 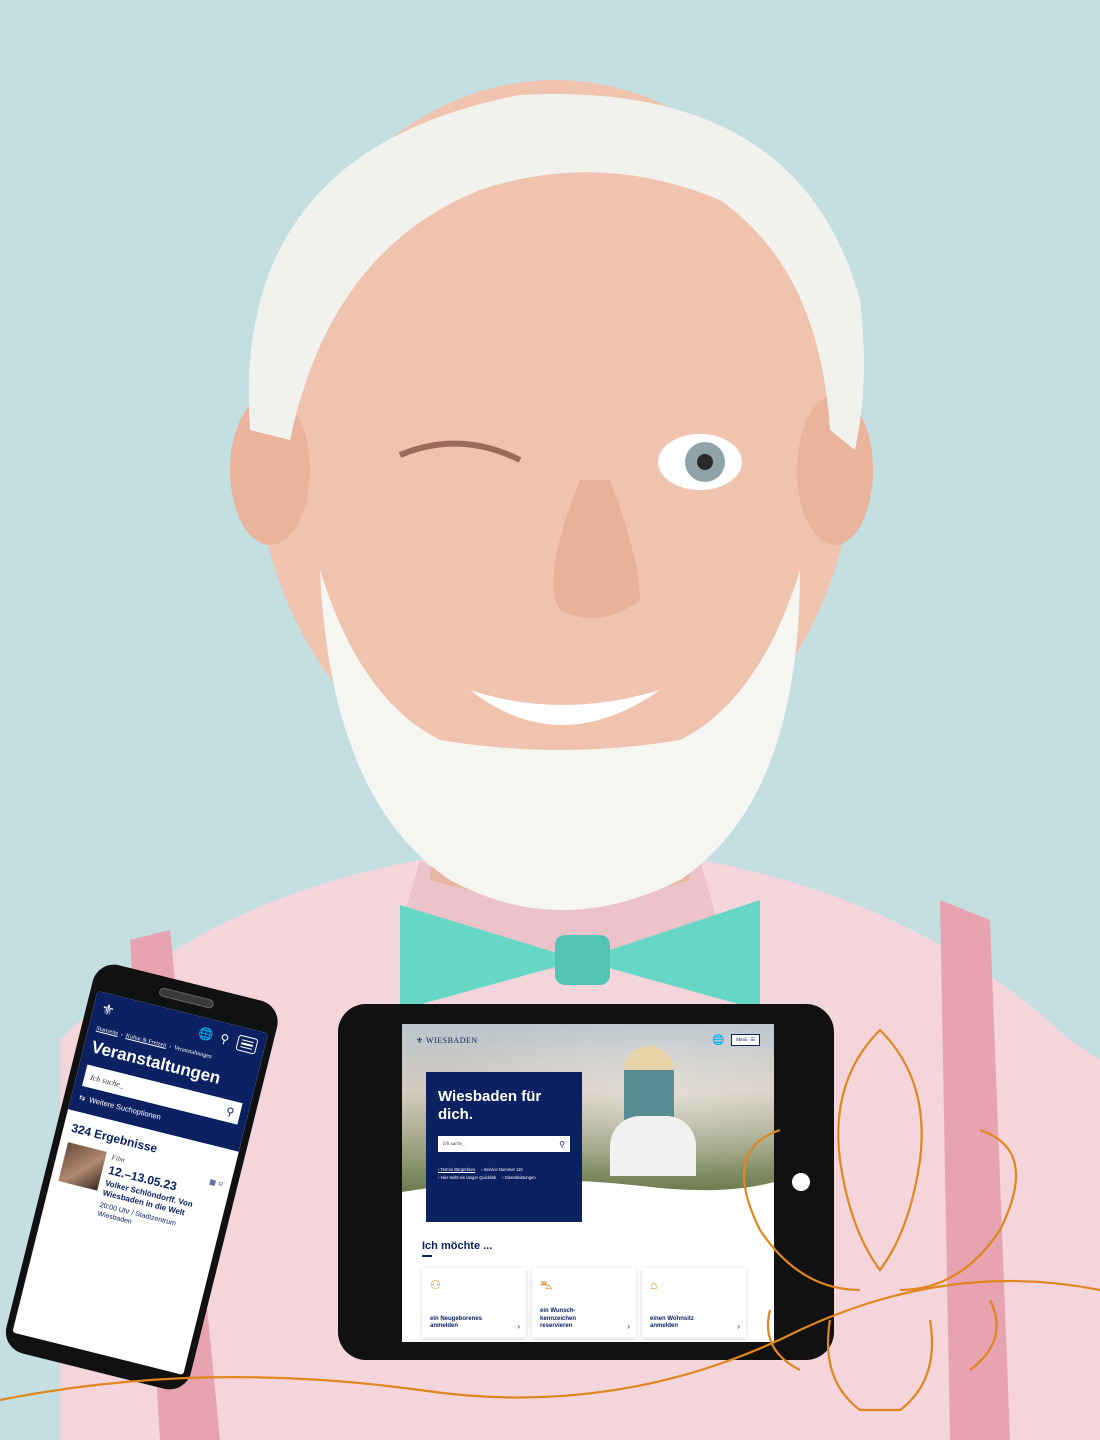 What do you see at coordinates (82, 1166) in the screenshot?
I see `event-thumbnail` at bounding box center [82, 1166].